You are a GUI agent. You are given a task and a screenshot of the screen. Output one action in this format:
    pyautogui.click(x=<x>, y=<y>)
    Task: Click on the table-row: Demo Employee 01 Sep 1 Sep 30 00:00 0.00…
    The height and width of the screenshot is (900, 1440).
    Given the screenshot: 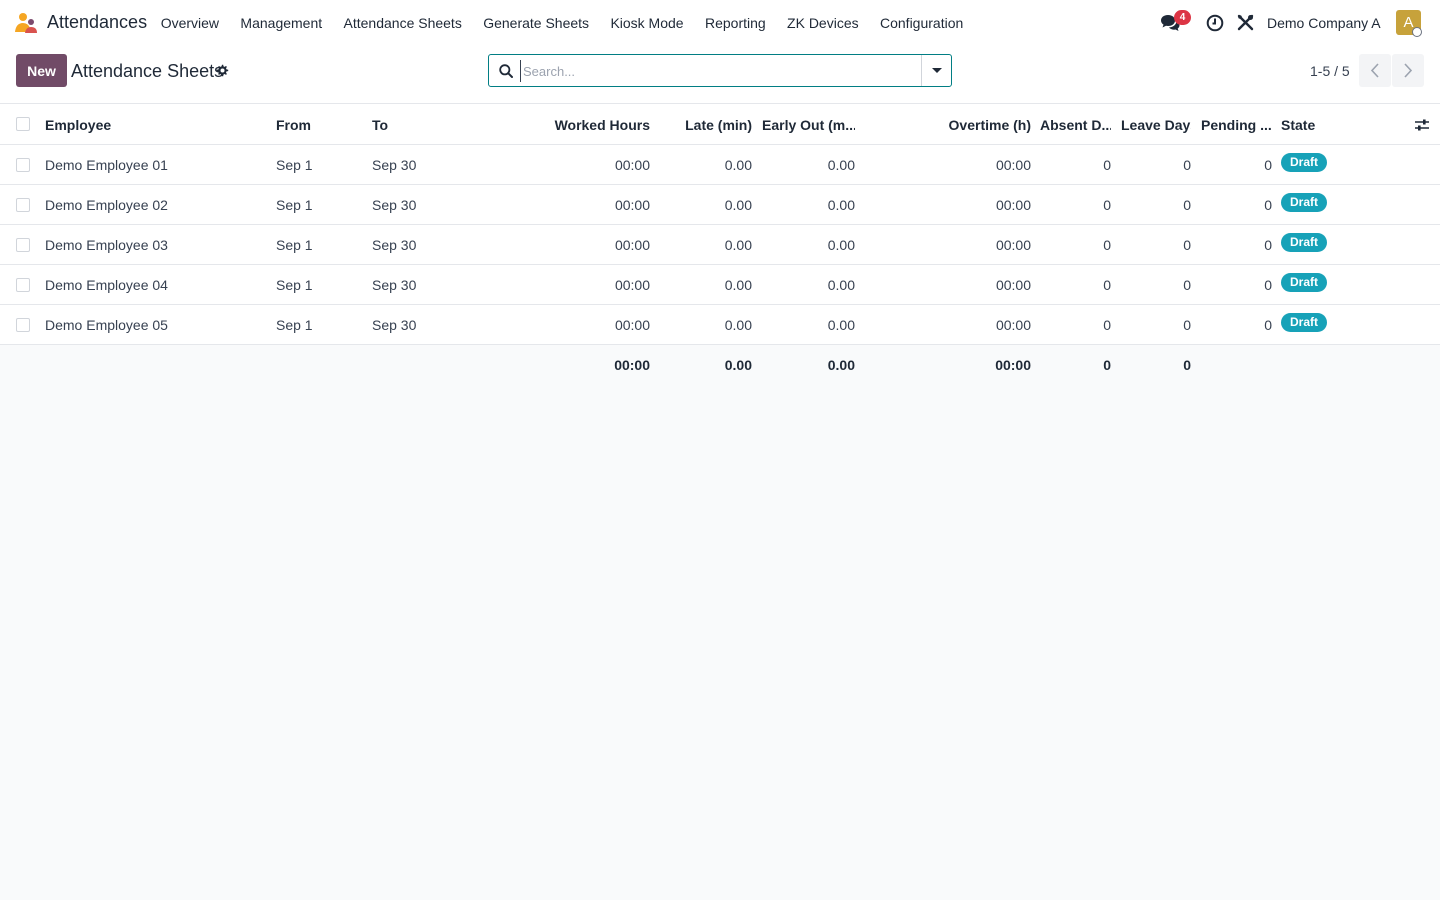 What is the action you would take?
    pyautogui.click(x=720, y=165)
    